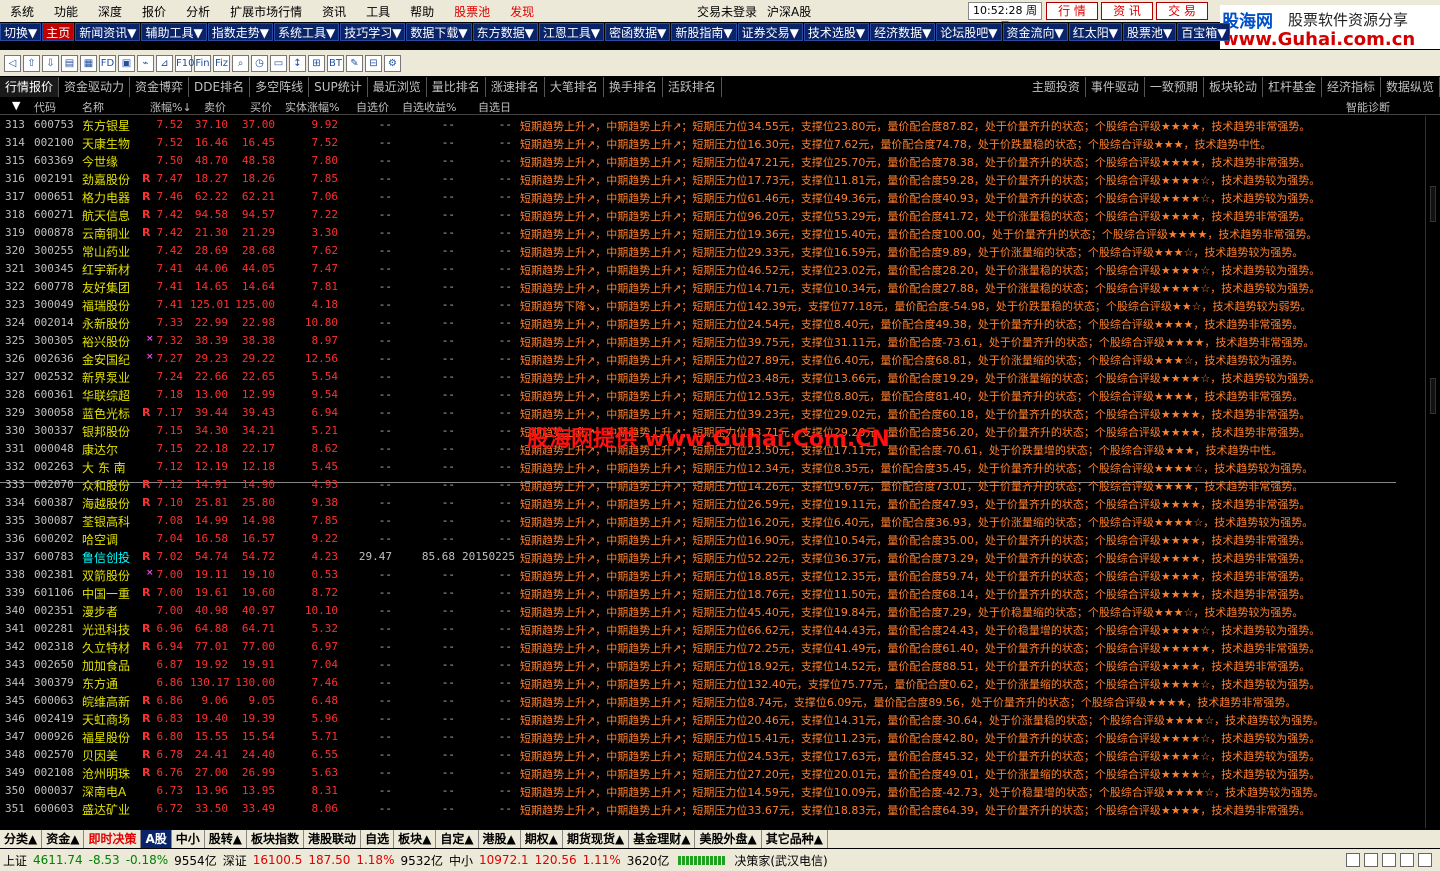 The image size is (1440, 871). What do you see at coordinates (316, 63) in the screenshot?
I see `cross-icon: ⊞` at bounding box center [316, 63].